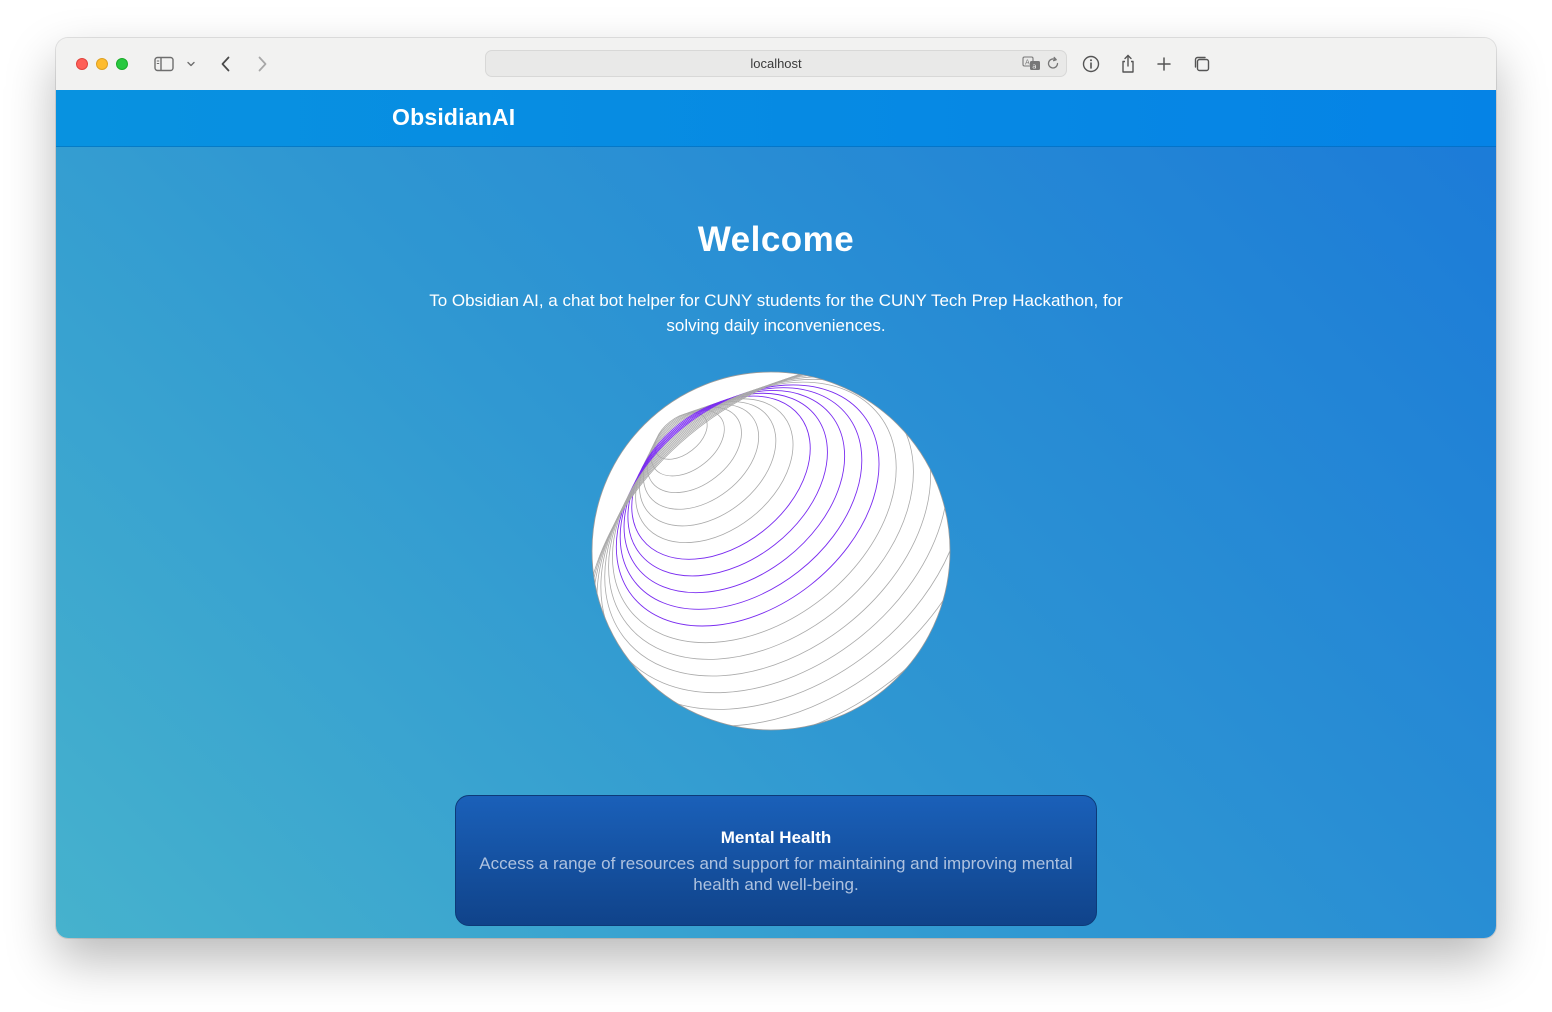 This screenshot has width=1552, height=1012. What do you see at coordinates (771, 551) in the screenshot?
I see `striped-sphere-graphic` at bounding box center [771, 551].